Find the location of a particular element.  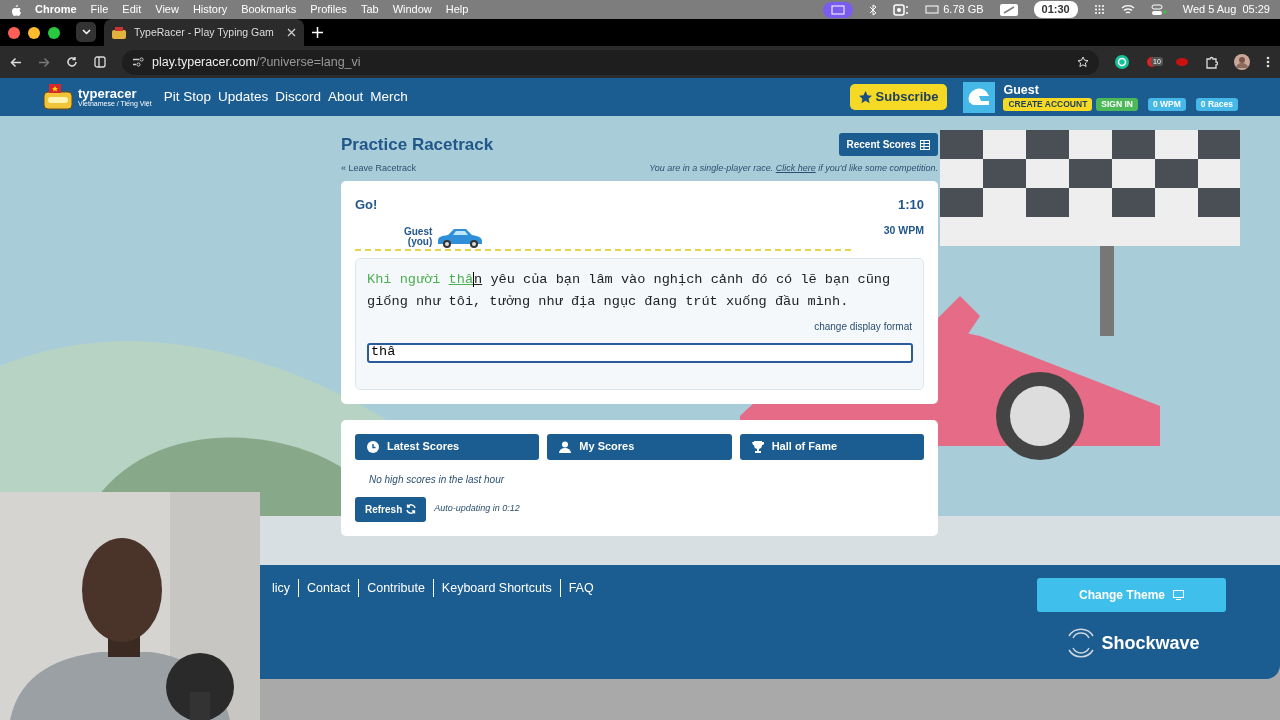

puzzle-icon is located at coordinates (1211, 62).